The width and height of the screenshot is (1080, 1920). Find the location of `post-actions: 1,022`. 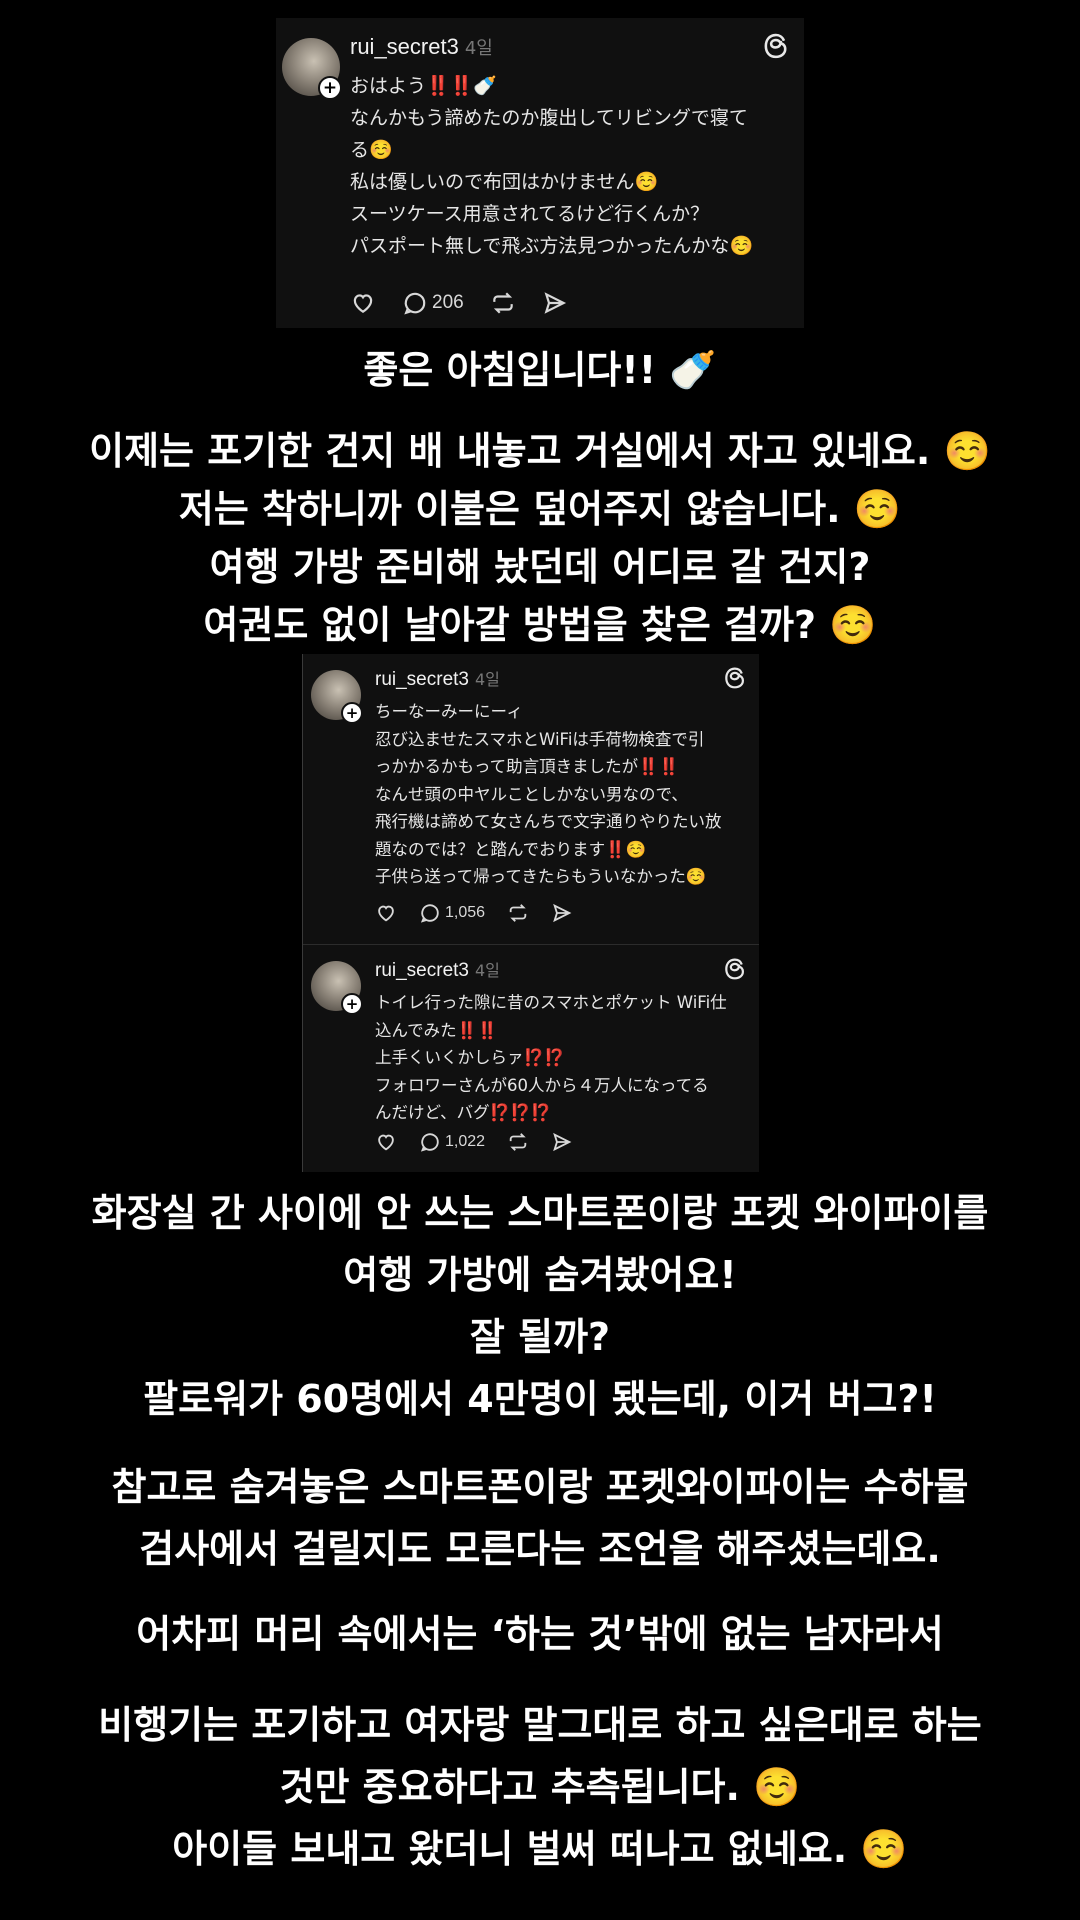

post-actions: 1,022 is located at coordinates (485, 1142).